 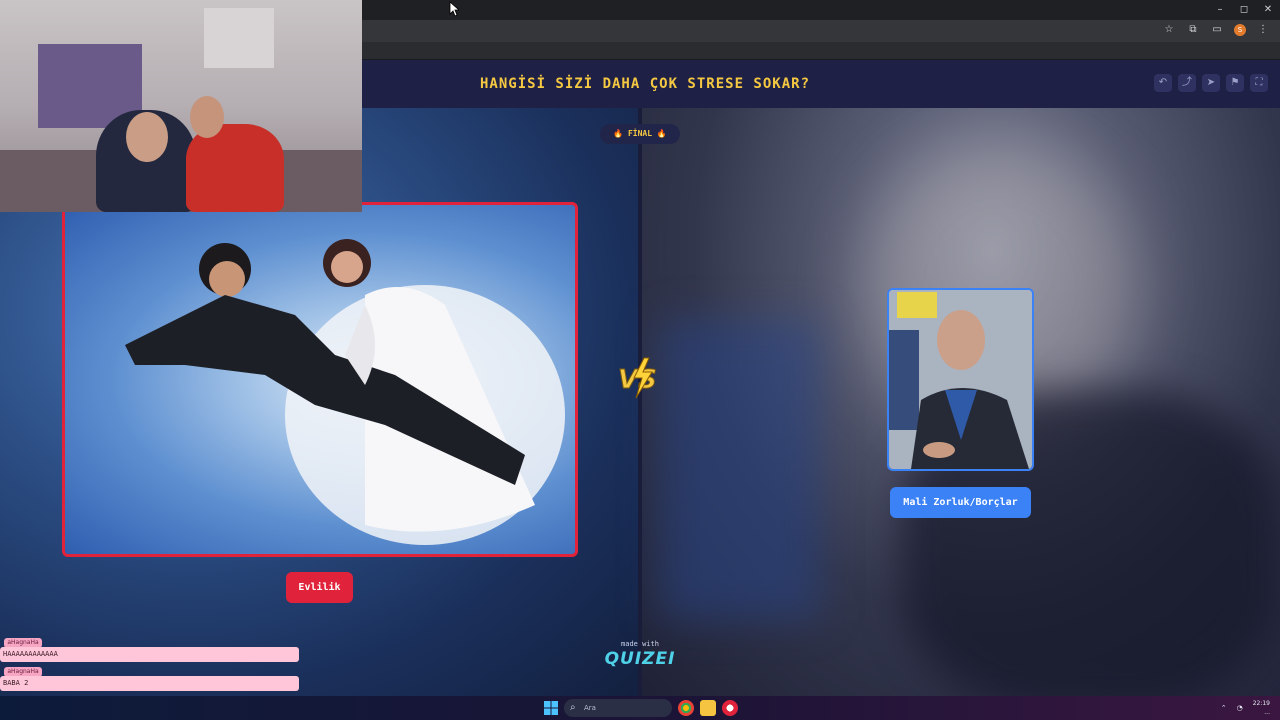 I want to click on streamer-right-face, so click(x=207, y=117).